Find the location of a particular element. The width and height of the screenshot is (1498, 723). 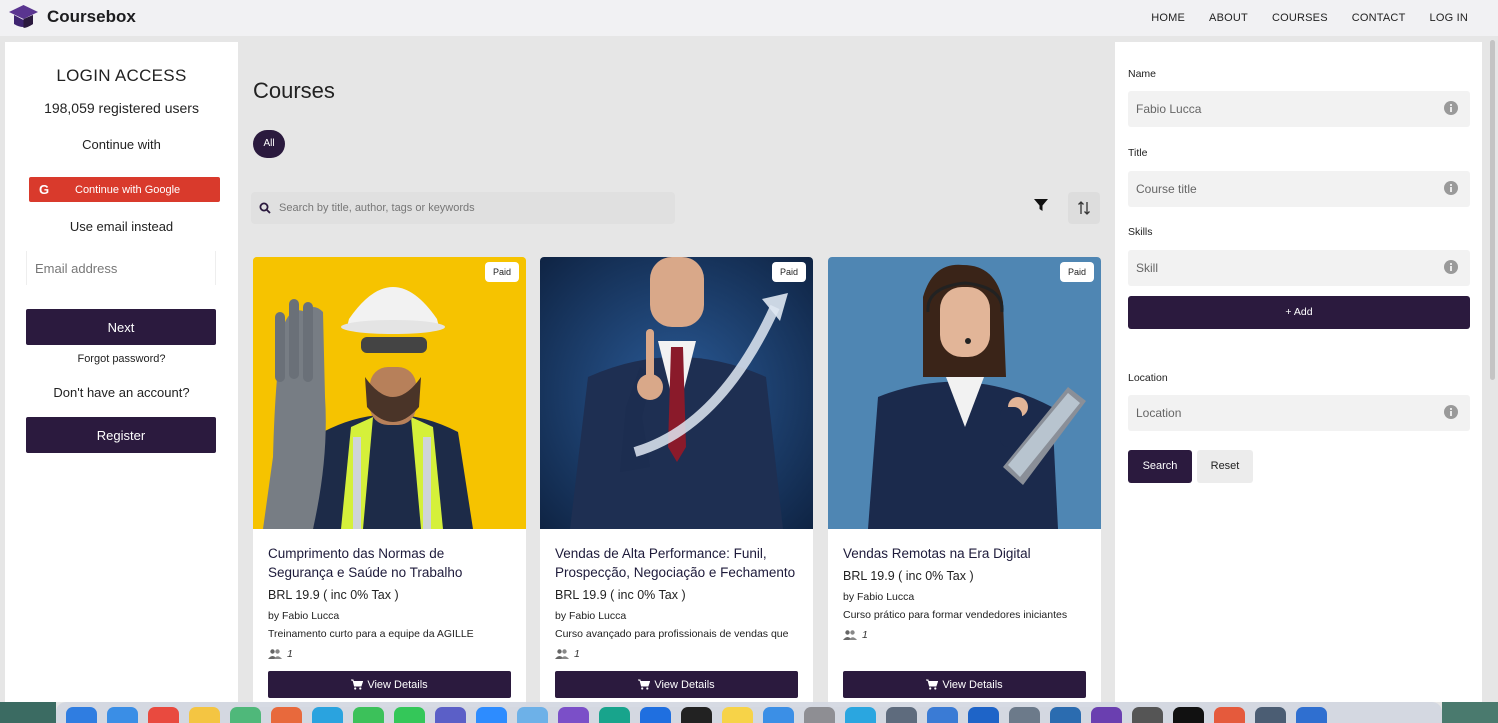

page-scrollbar is located at coordinates (1492, 210).